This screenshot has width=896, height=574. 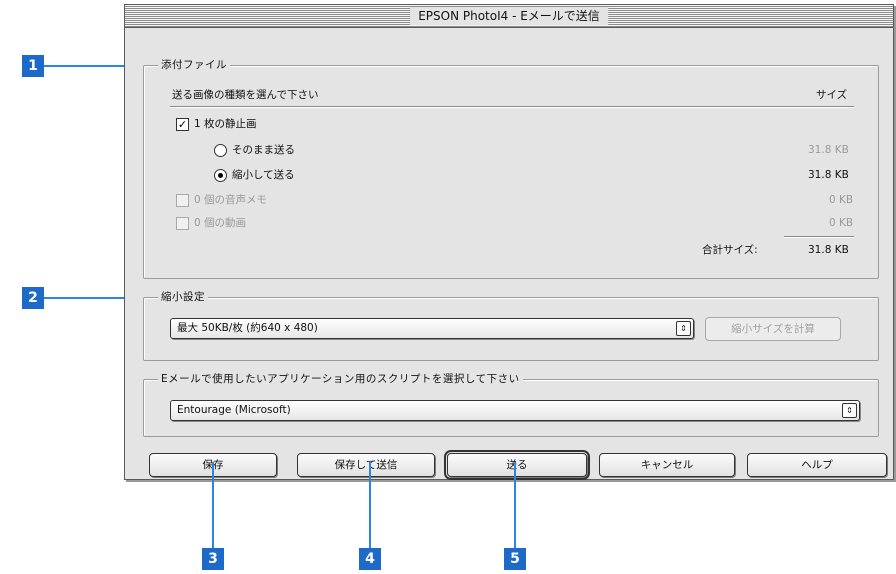 I want to click on total-size-label: 合計サイズ:, so click(x=730, y=250).